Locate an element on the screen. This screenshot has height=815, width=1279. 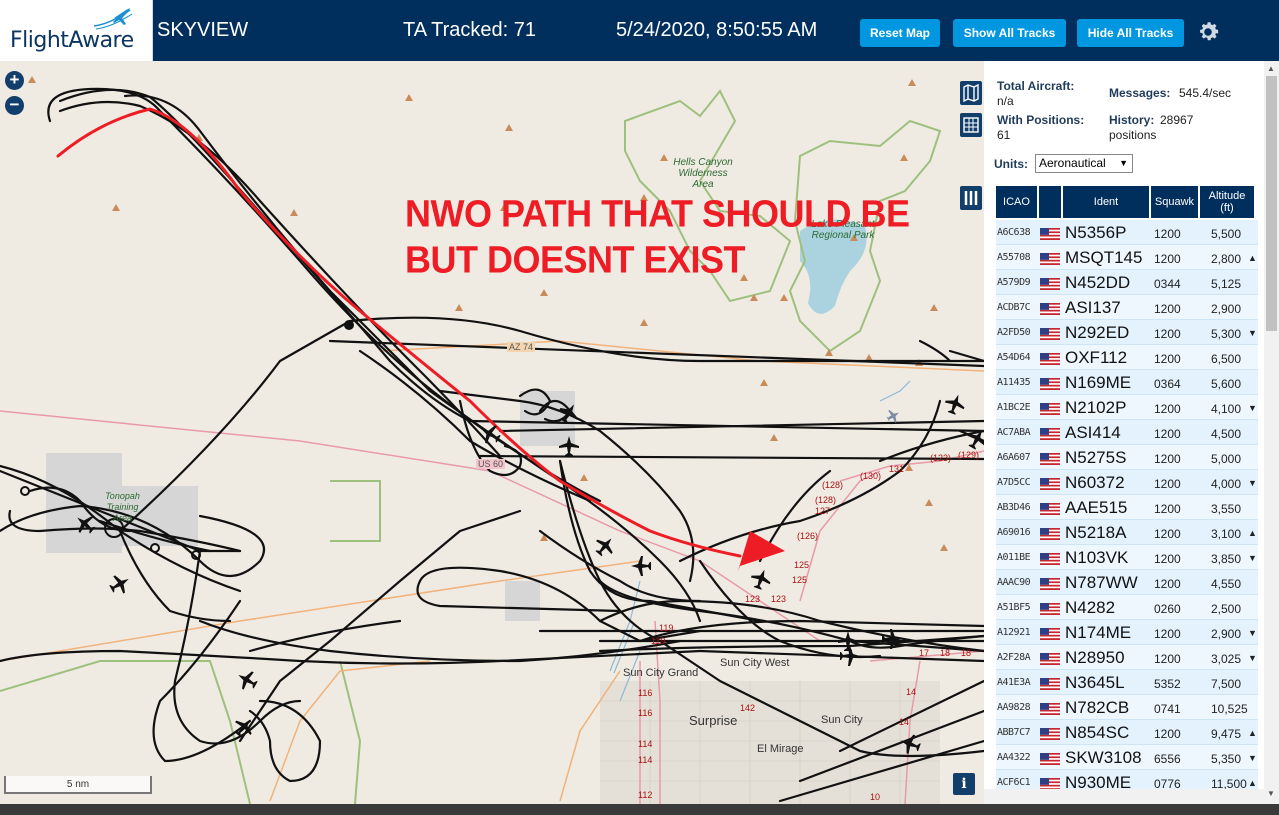
zoom-out-button: − is located at coordinates (14, 105).